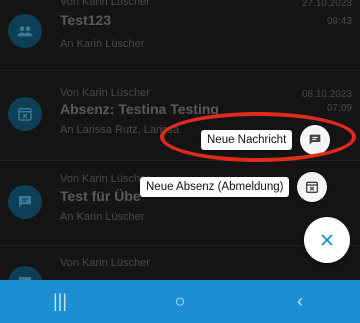 This screenshot has width=360, height=323. I want to click on message-date: 08.10.2023, so click(326, 94).